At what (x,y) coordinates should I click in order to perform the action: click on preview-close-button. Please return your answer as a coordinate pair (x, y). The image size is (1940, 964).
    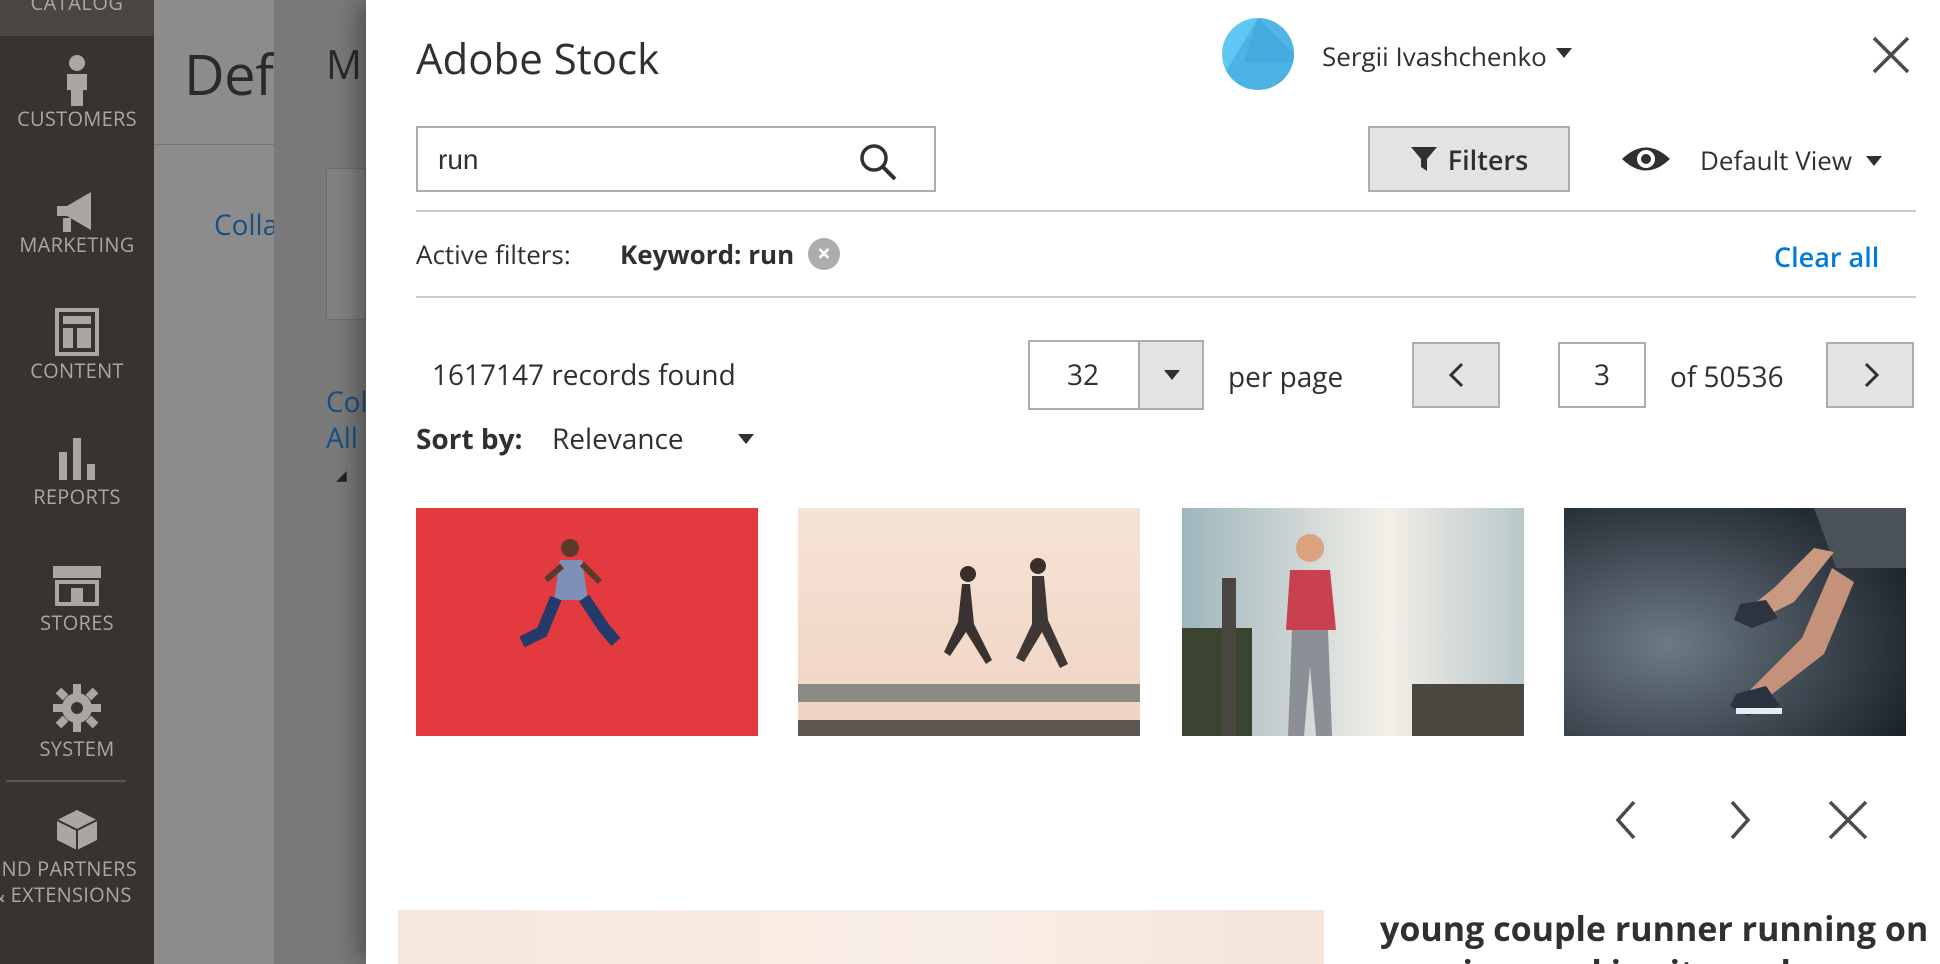
    Looking at the image, I should click on (1848, 820).